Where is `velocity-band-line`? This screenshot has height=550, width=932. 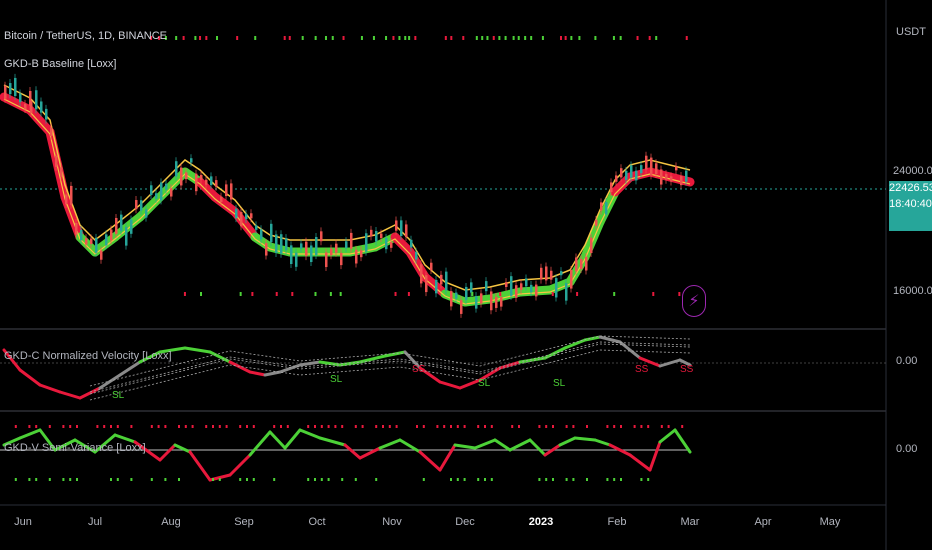 velocity-band-line is located at coordinates (390, 375).